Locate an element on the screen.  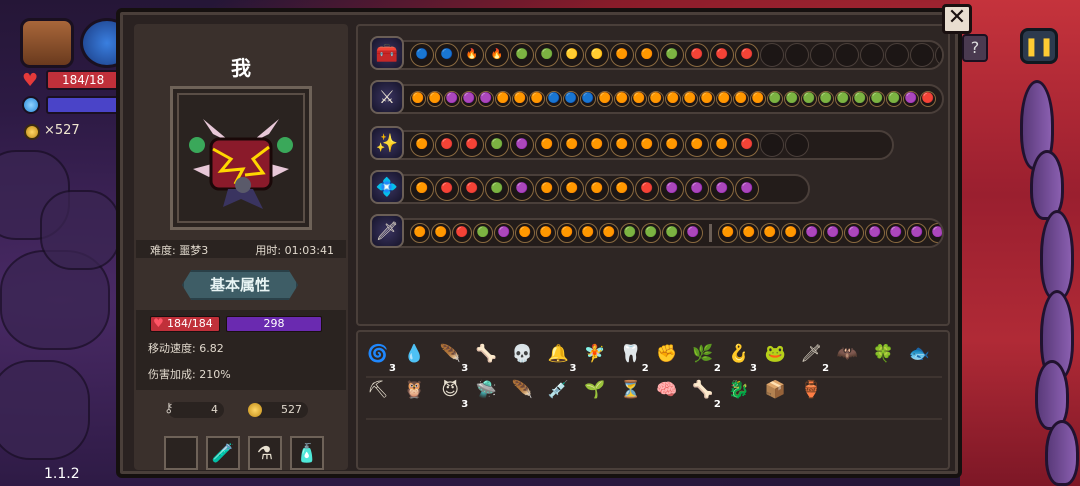
item-icon: 💉 is located at coordinates (558, 390).